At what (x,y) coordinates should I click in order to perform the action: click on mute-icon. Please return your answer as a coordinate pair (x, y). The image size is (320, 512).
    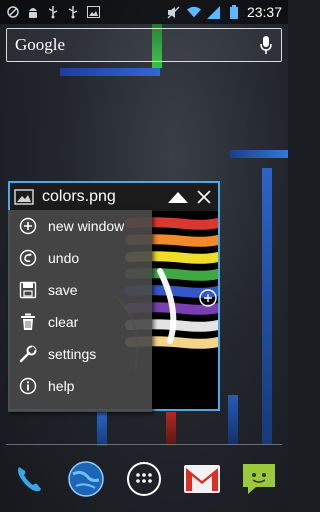
    Looking at the image, I should click on (174, 12).